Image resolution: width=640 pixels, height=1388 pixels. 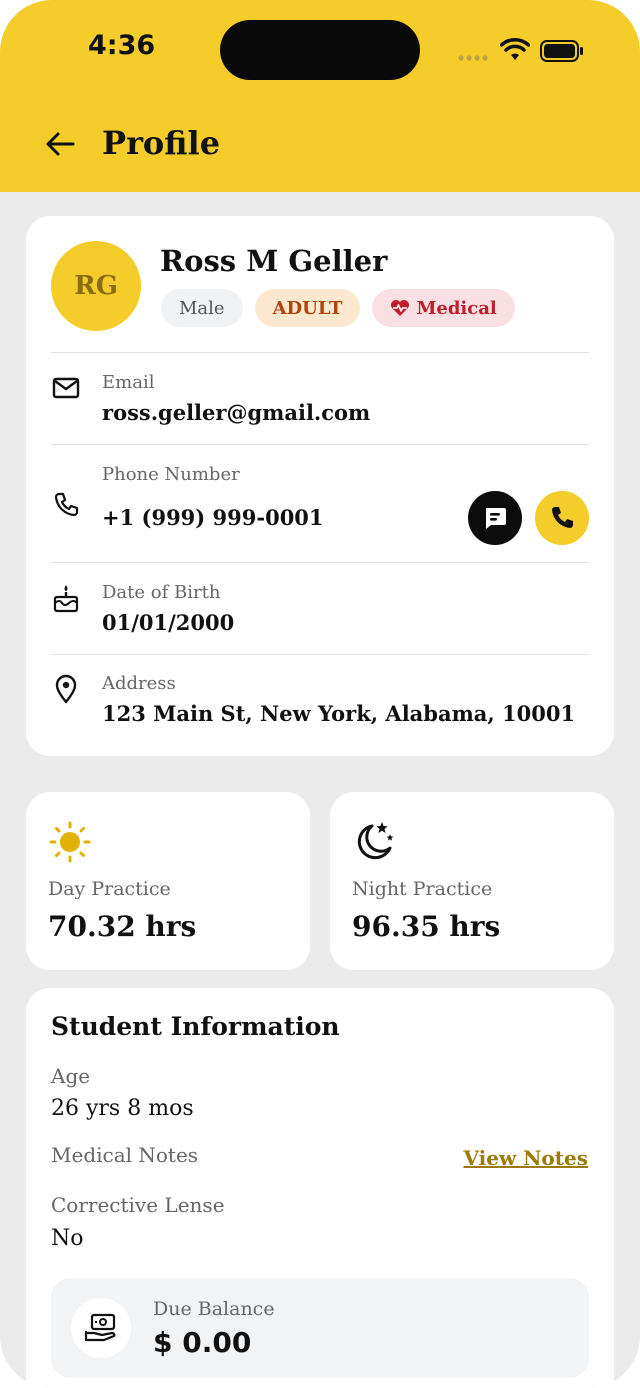 I want to click on night-practice-label: Night Practice, so click(x=422, y=889).